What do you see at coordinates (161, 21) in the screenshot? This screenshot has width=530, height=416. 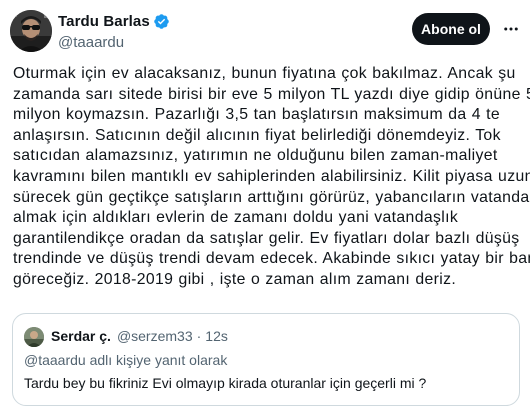 I see `verified-badge-icon` at bounding box center [161, 21].